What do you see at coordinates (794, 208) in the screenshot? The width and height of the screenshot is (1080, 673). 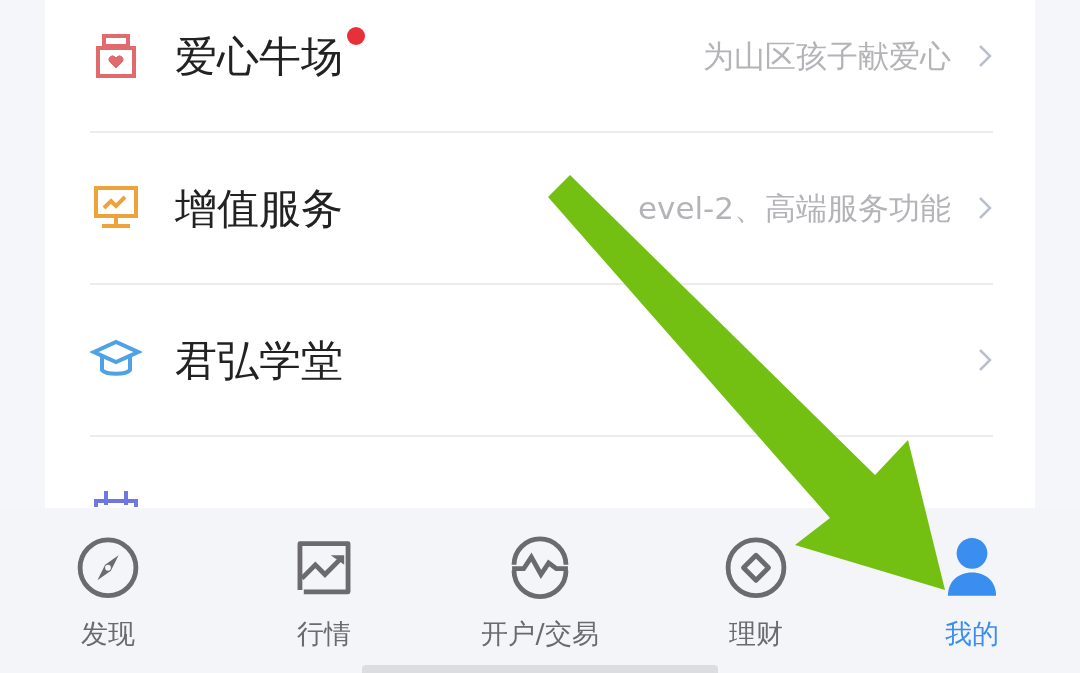 I see `menu-subtitle: evel-2、高端服务功能` at bounding box center [794, 208].